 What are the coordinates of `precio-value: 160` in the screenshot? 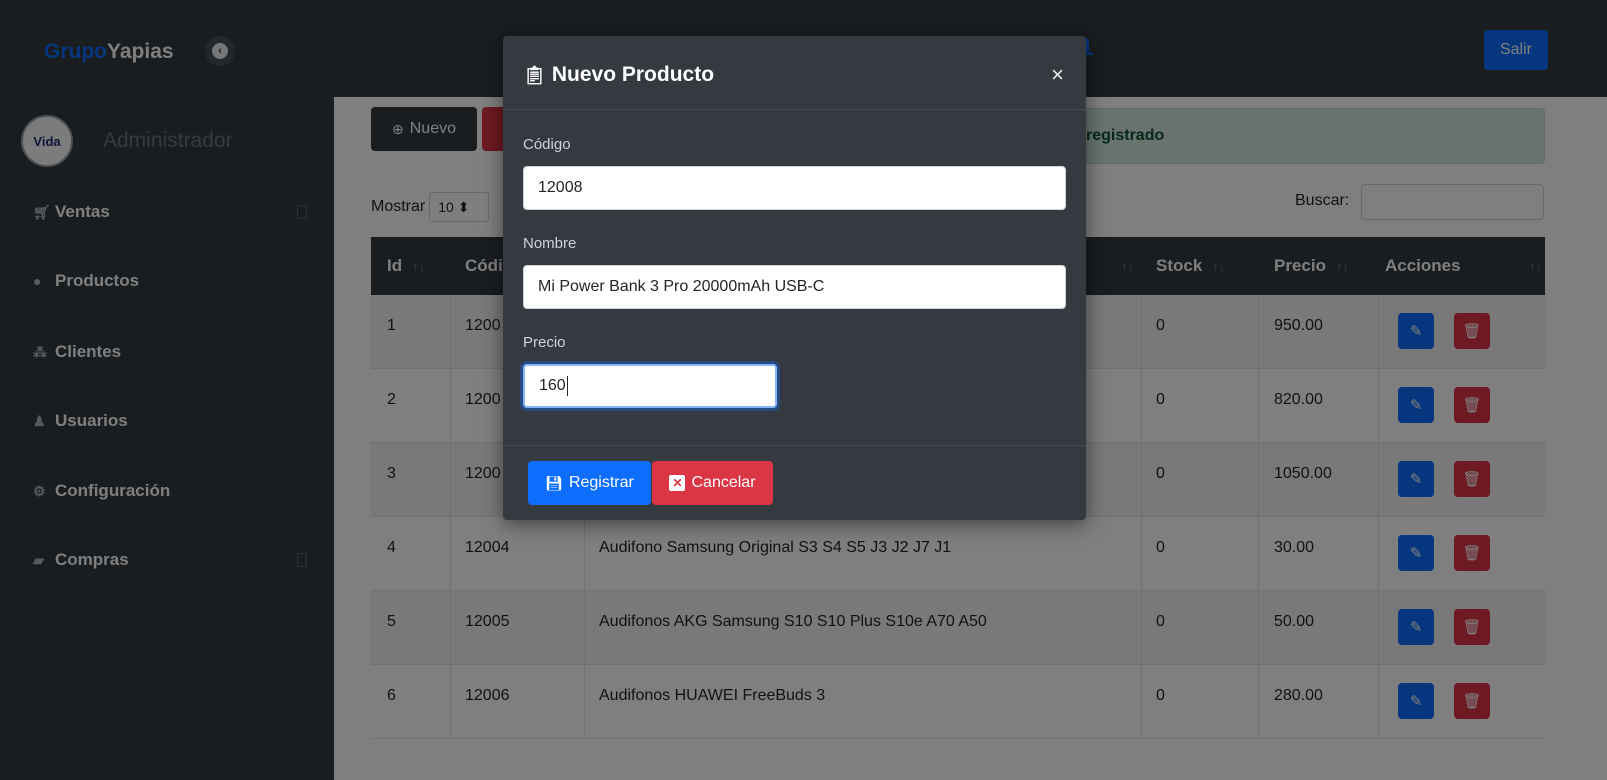 It's located at (552, 385).